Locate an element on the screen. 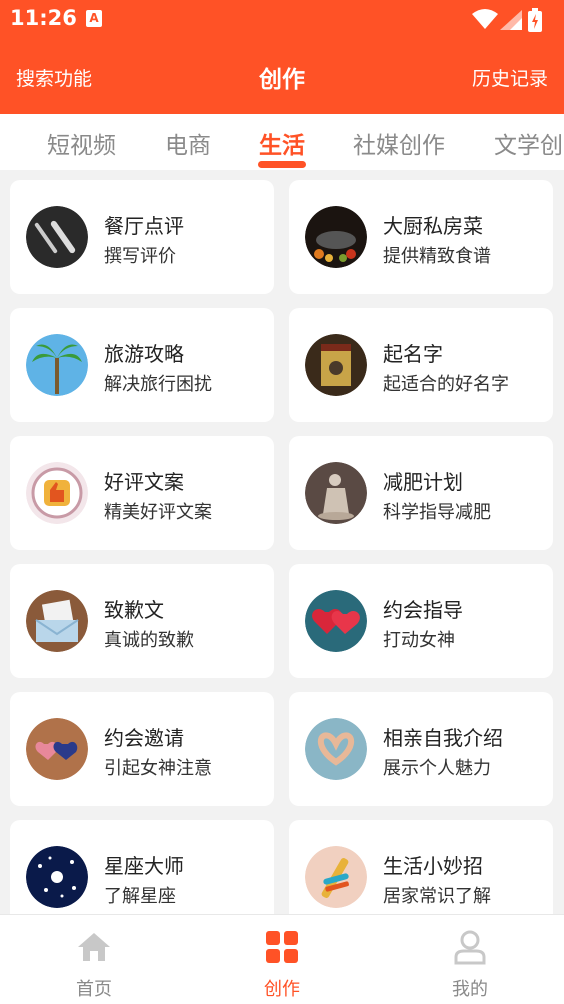  notification-a-icon: A is located at coordinates (94, 18).